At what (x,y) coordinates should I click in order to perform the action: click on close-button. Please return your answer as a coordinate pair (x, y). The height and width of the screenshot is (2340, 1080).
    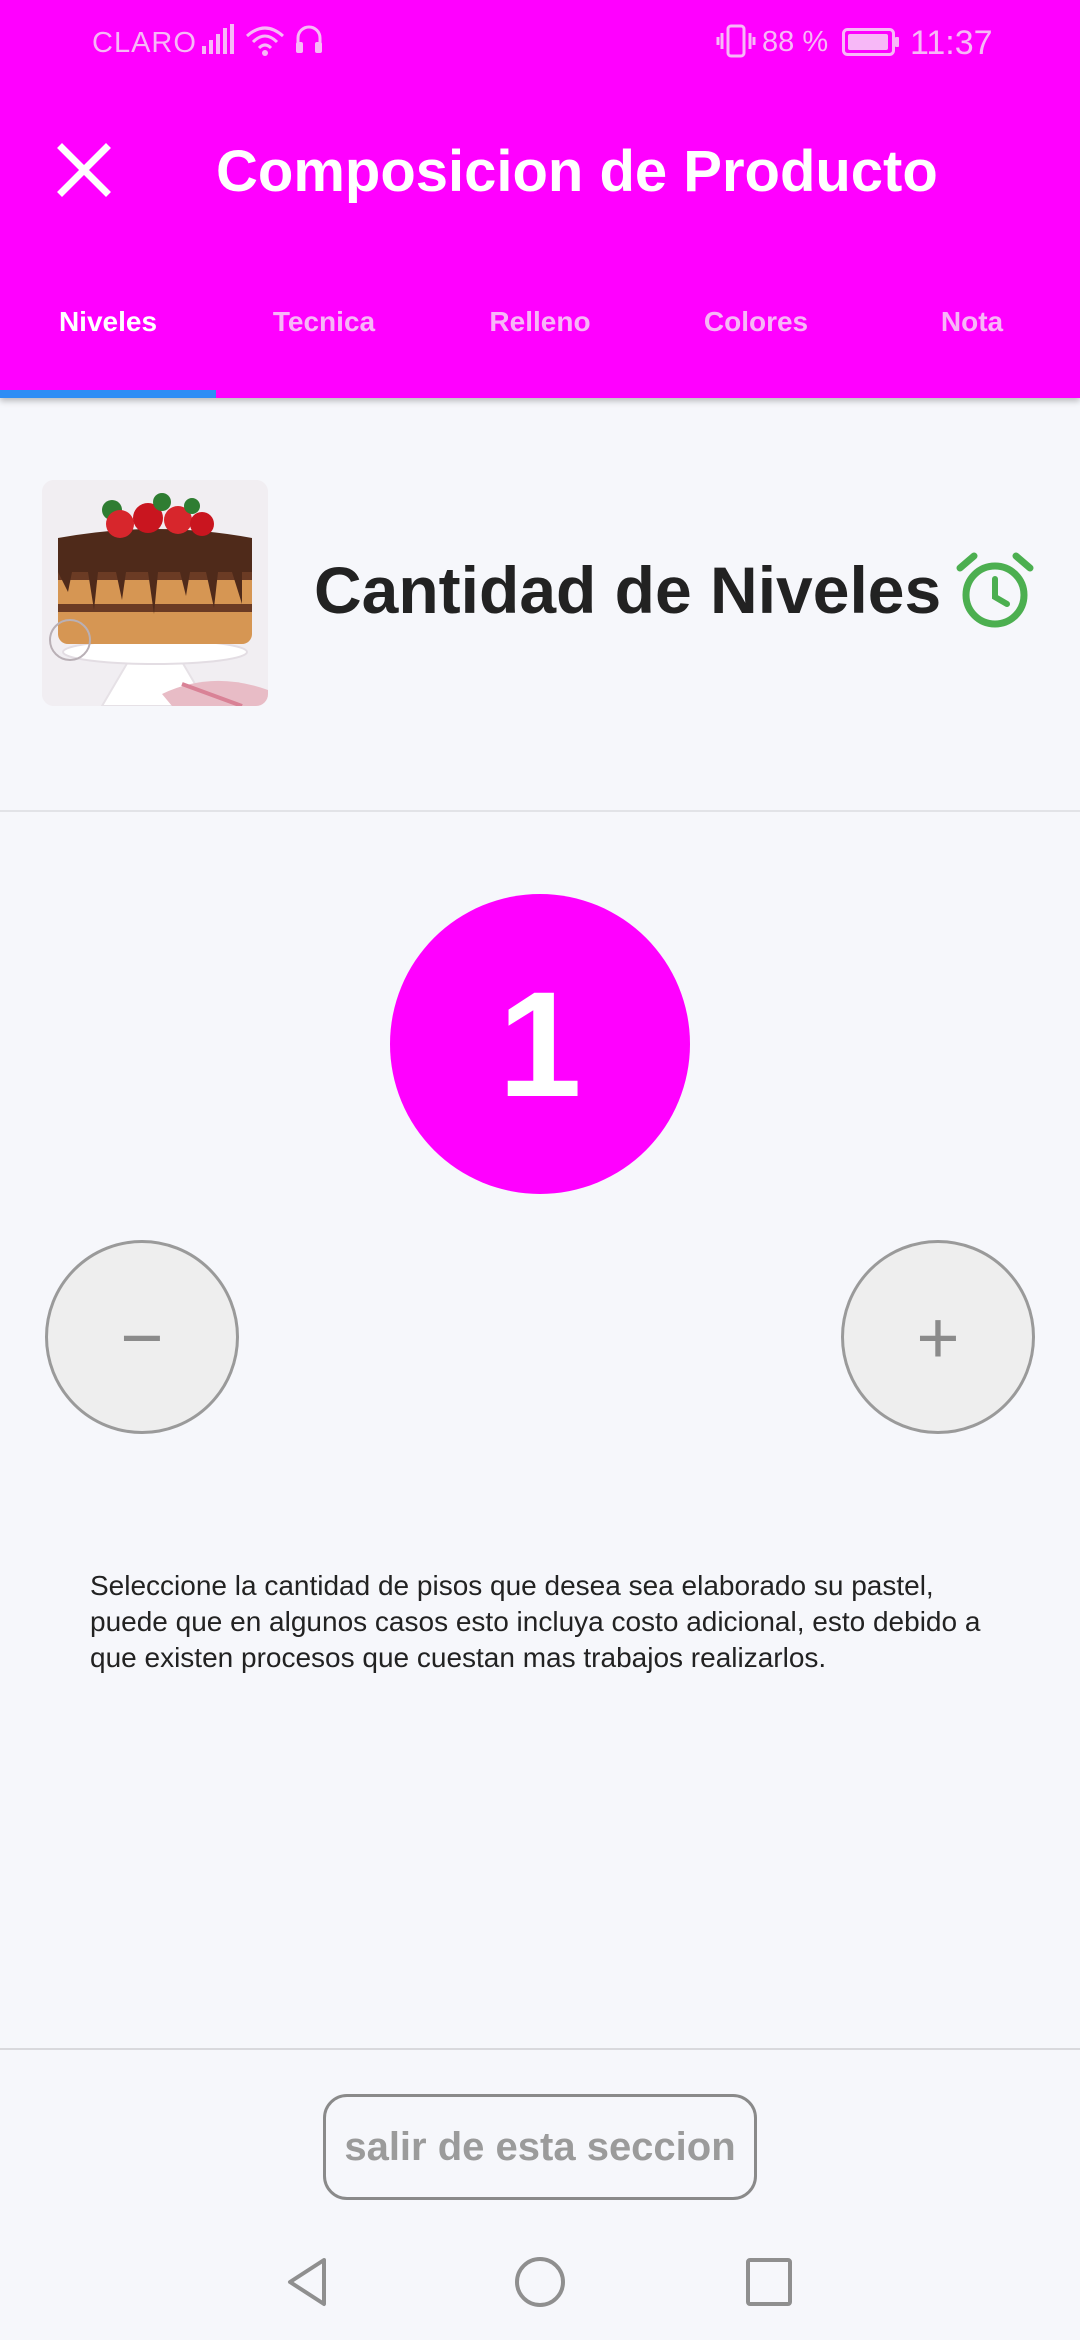
    Looking at the image, I should click on (84, 170).